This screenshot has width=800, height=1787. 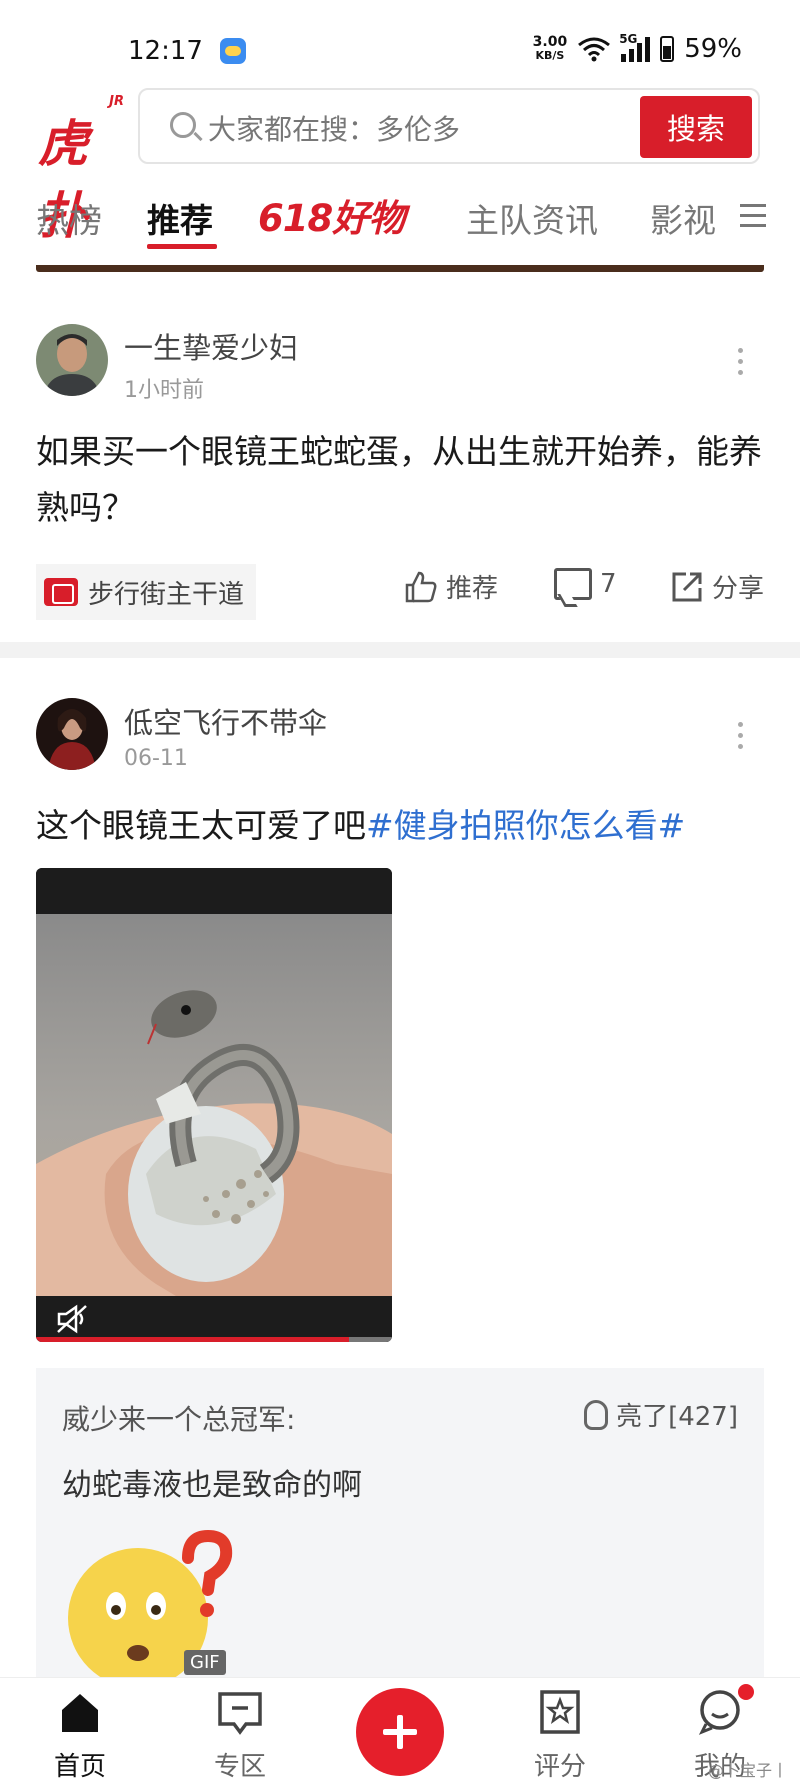 I want to click on video-player, so click(x=214, y=1105).